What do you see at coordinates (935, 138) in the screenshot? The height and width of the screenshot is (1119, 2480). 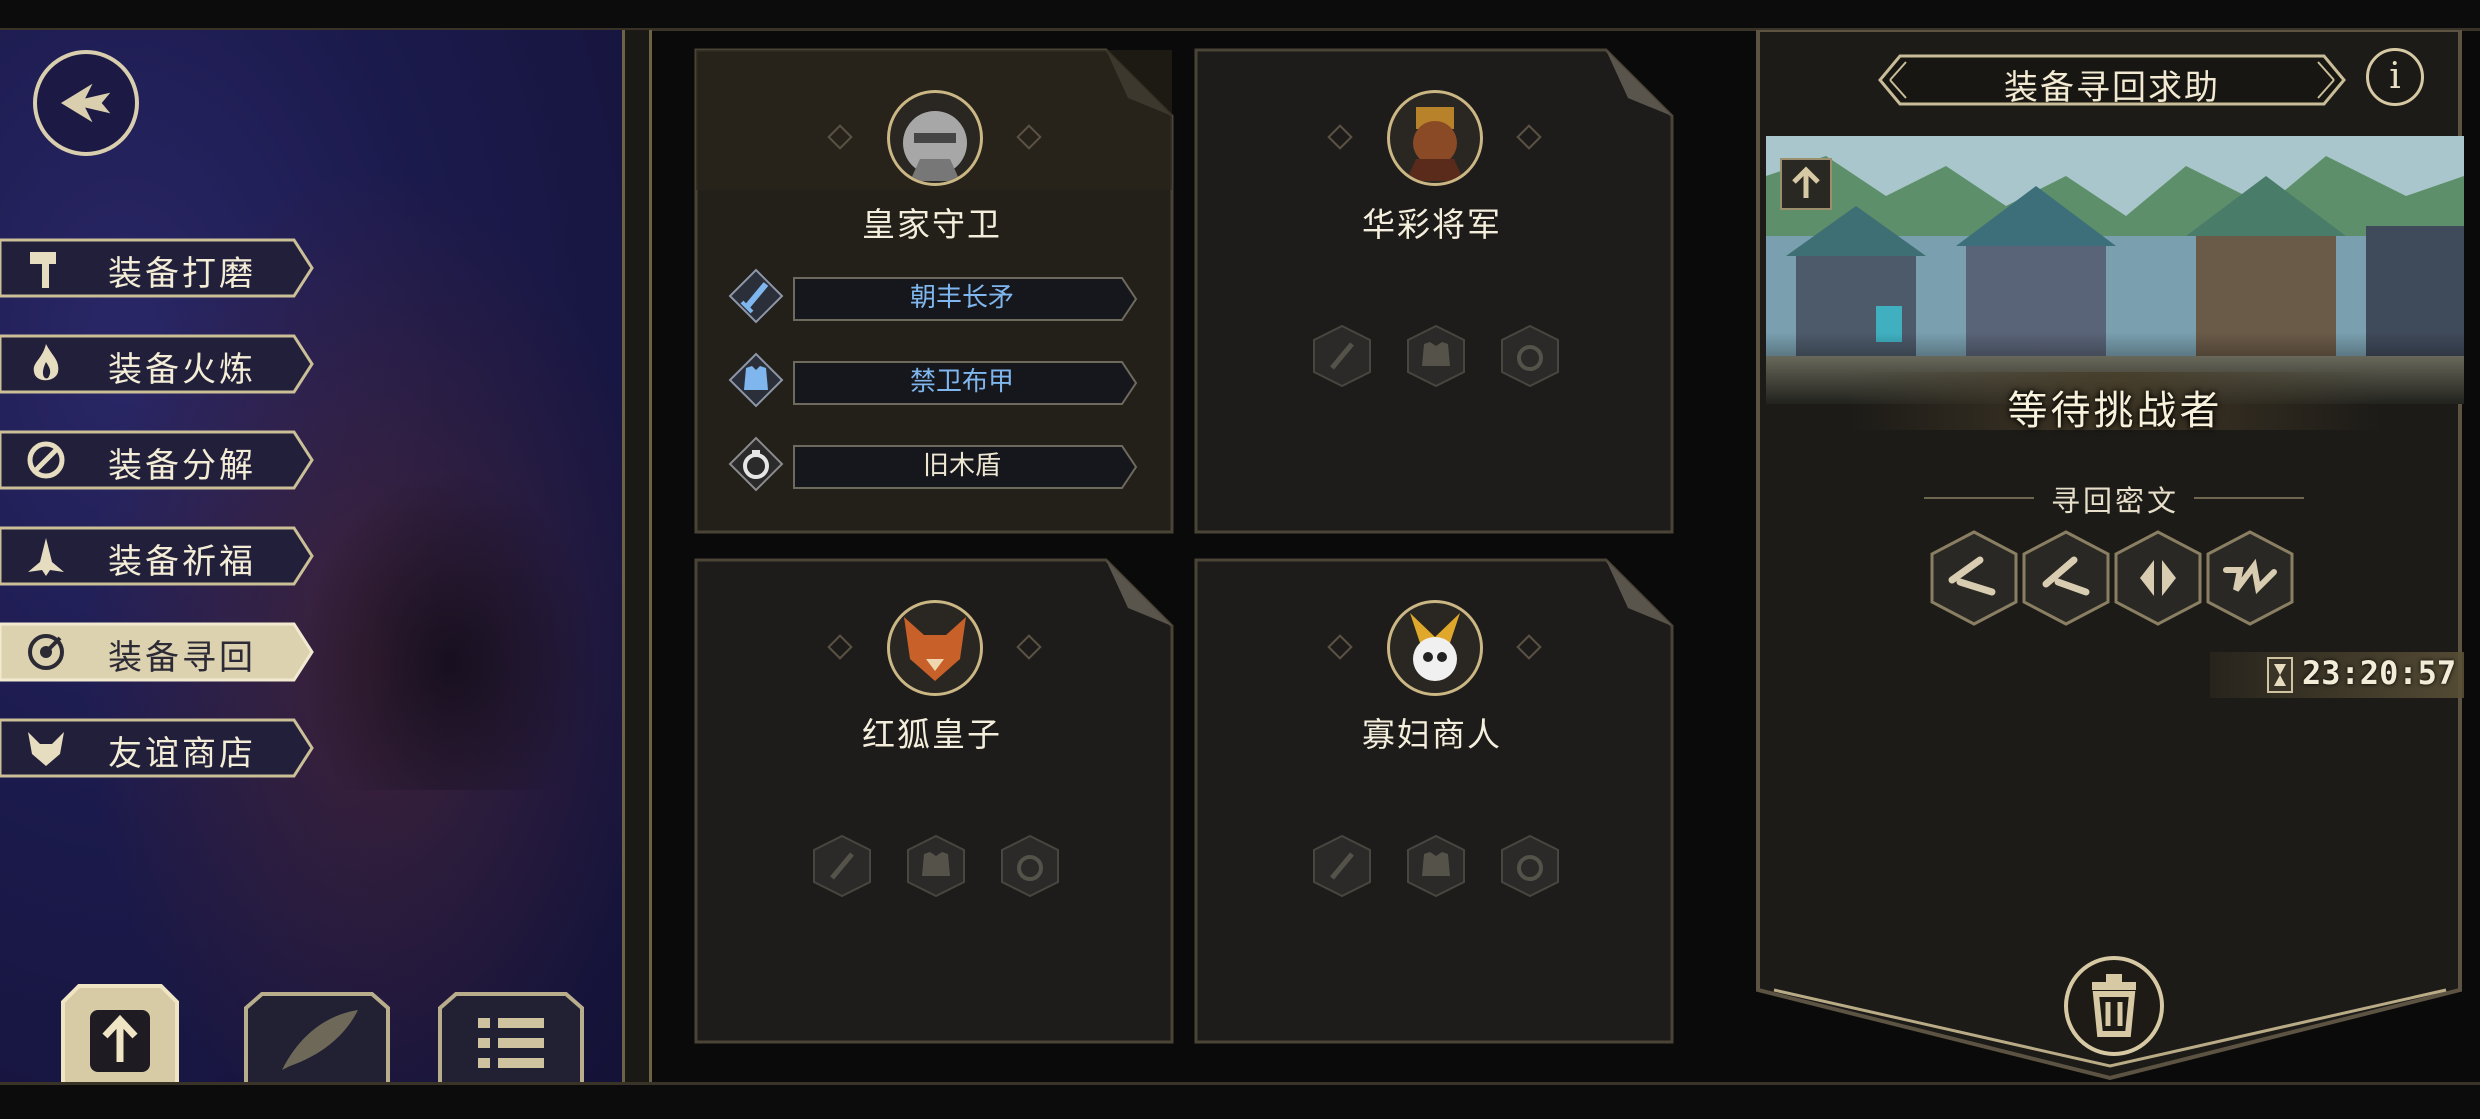 I see `armored-knight-avatar` at bounding box center [935, 138].